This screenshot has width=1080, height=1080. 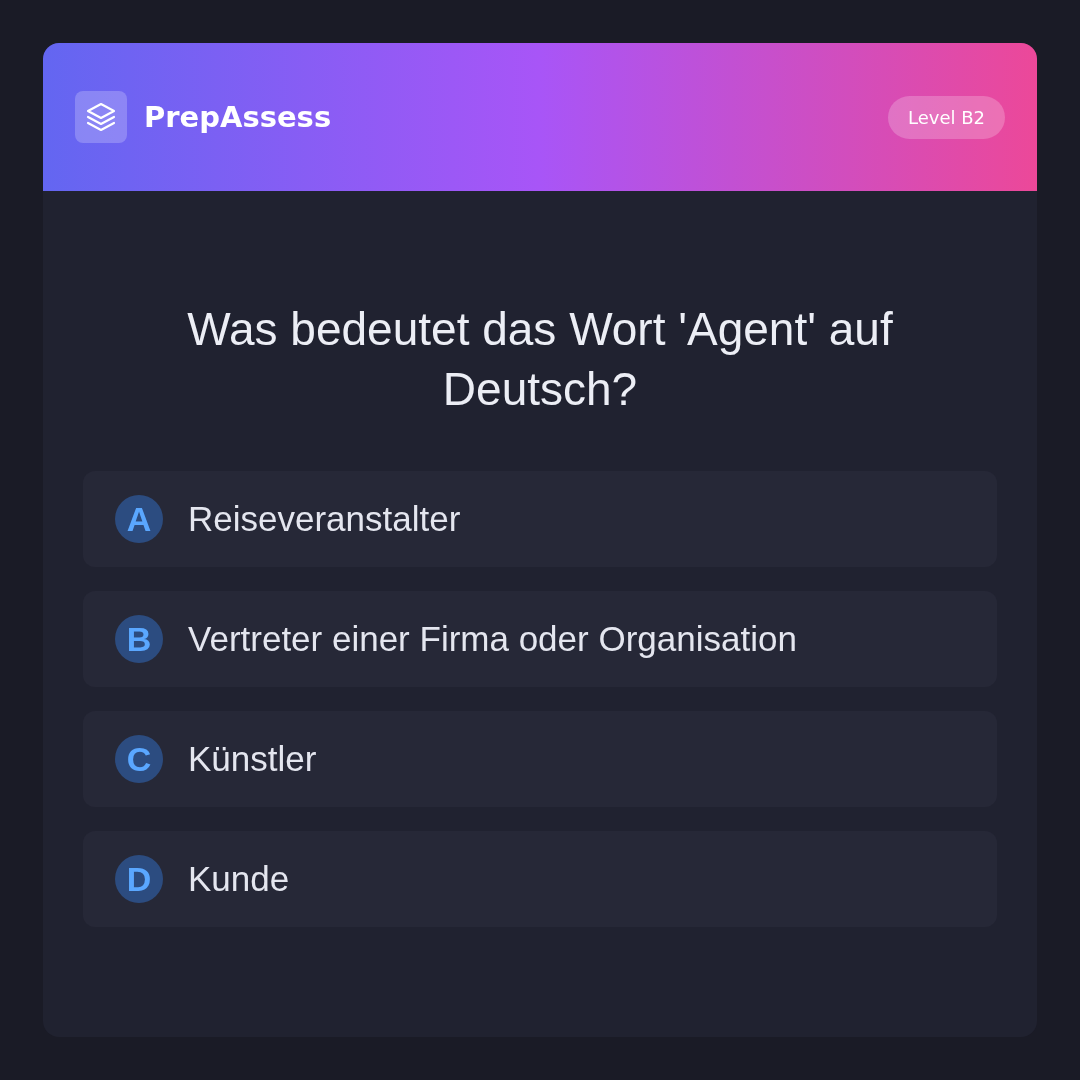 I want to click on answer-option: B Vertreter einer Firma oder Organisation, so click(x=540, y=639).